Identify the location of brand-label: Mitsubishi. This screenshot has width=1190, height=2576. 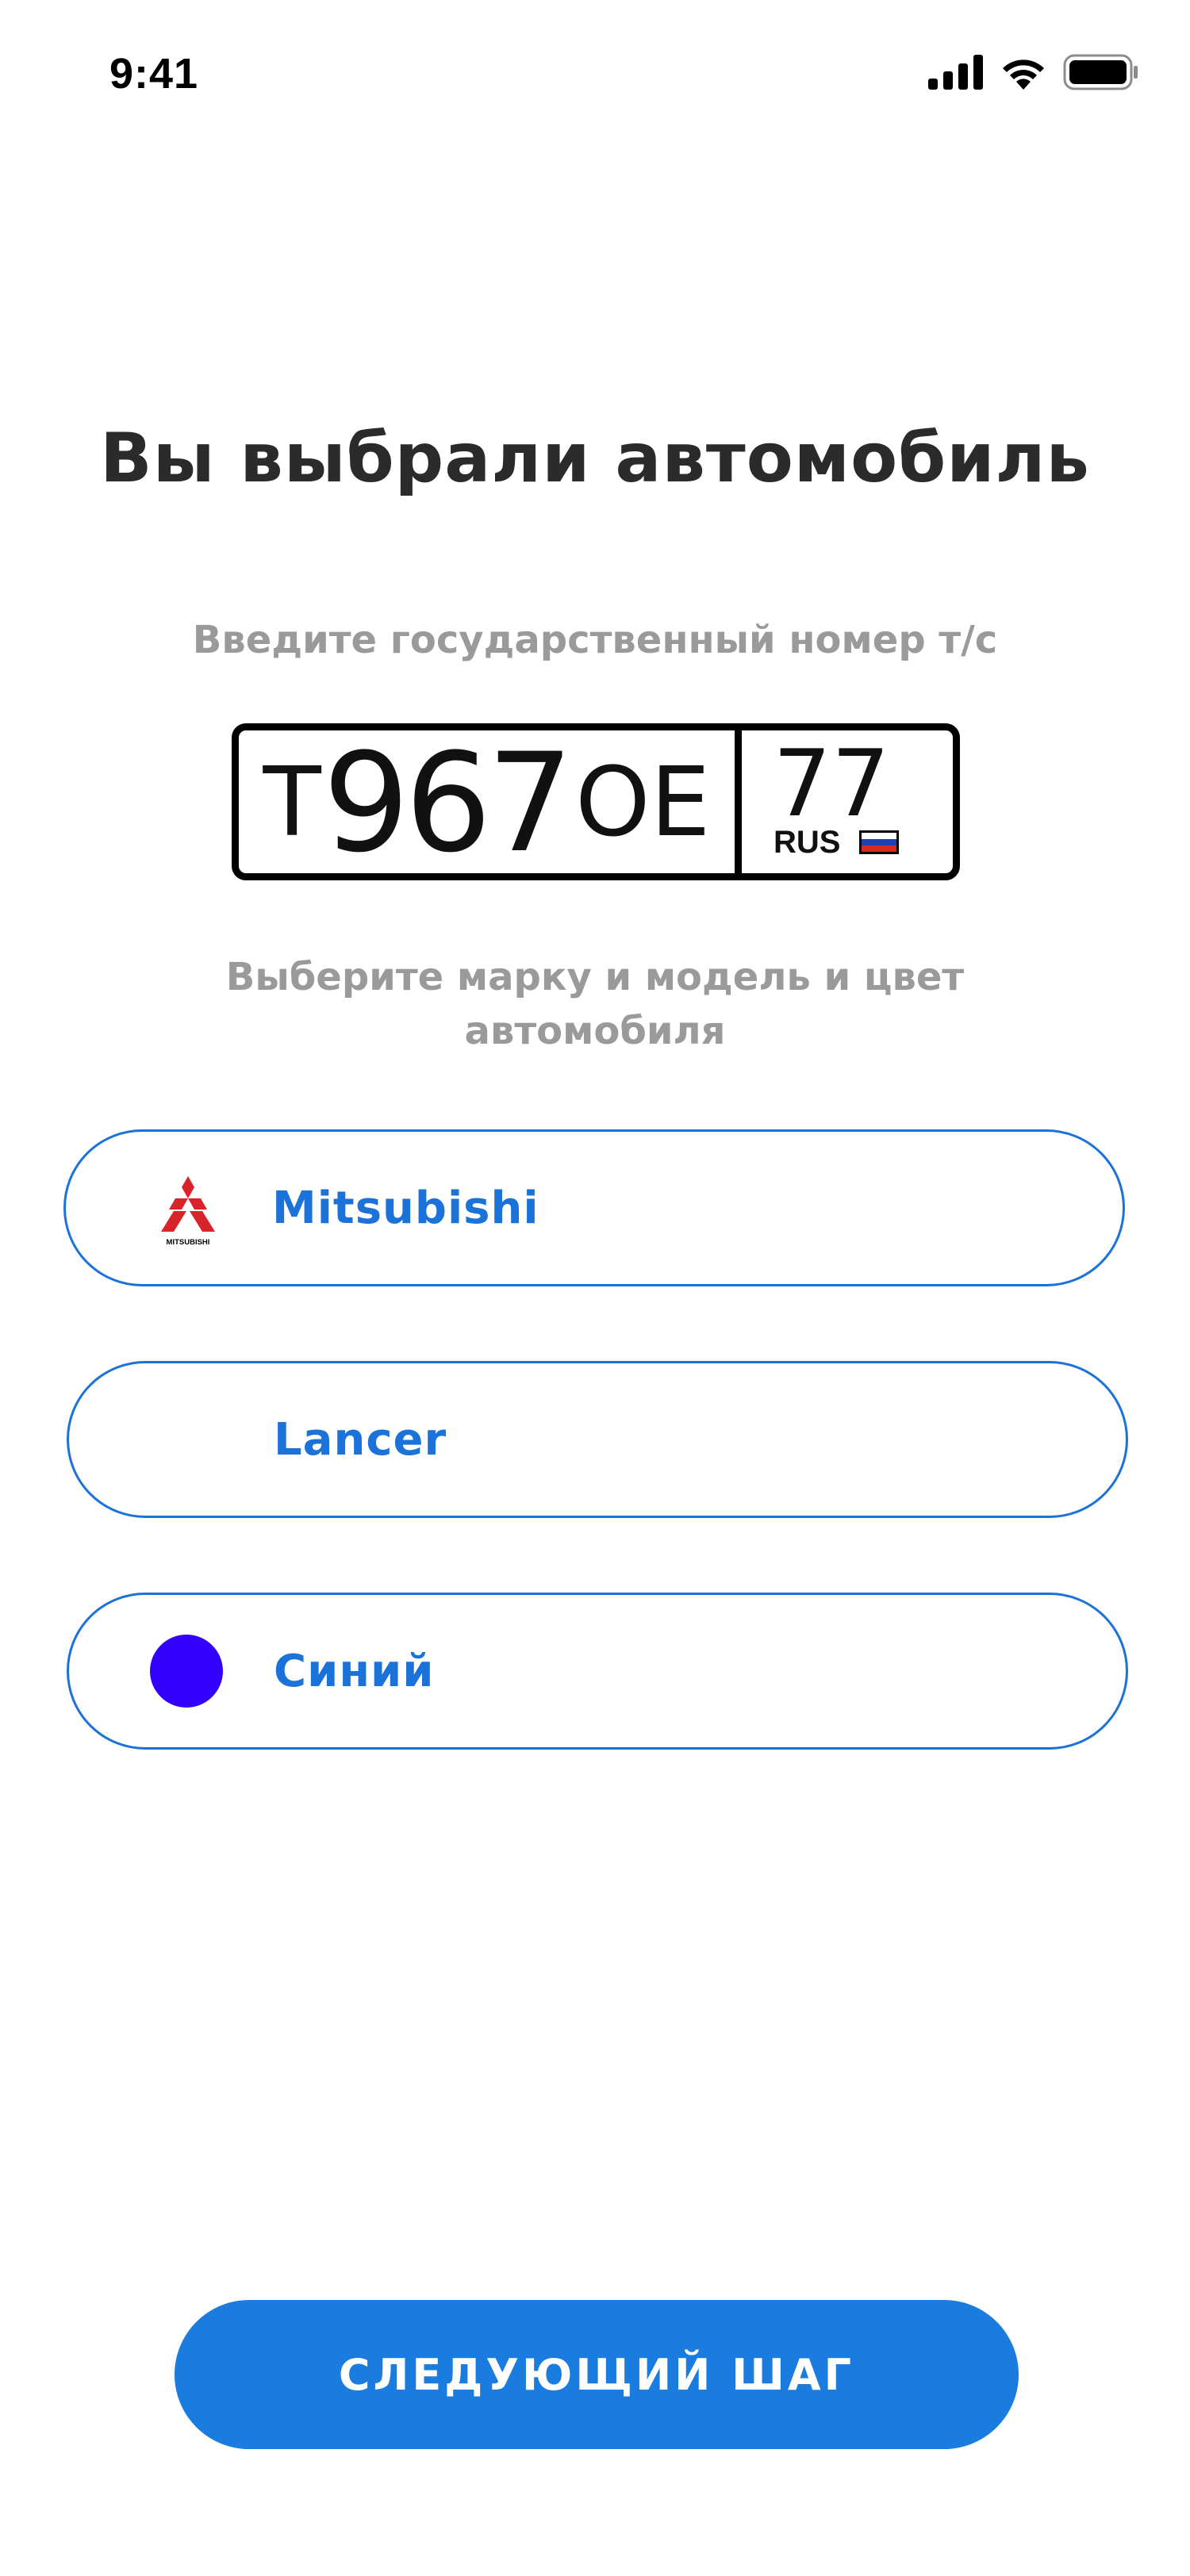
(405, 1208).